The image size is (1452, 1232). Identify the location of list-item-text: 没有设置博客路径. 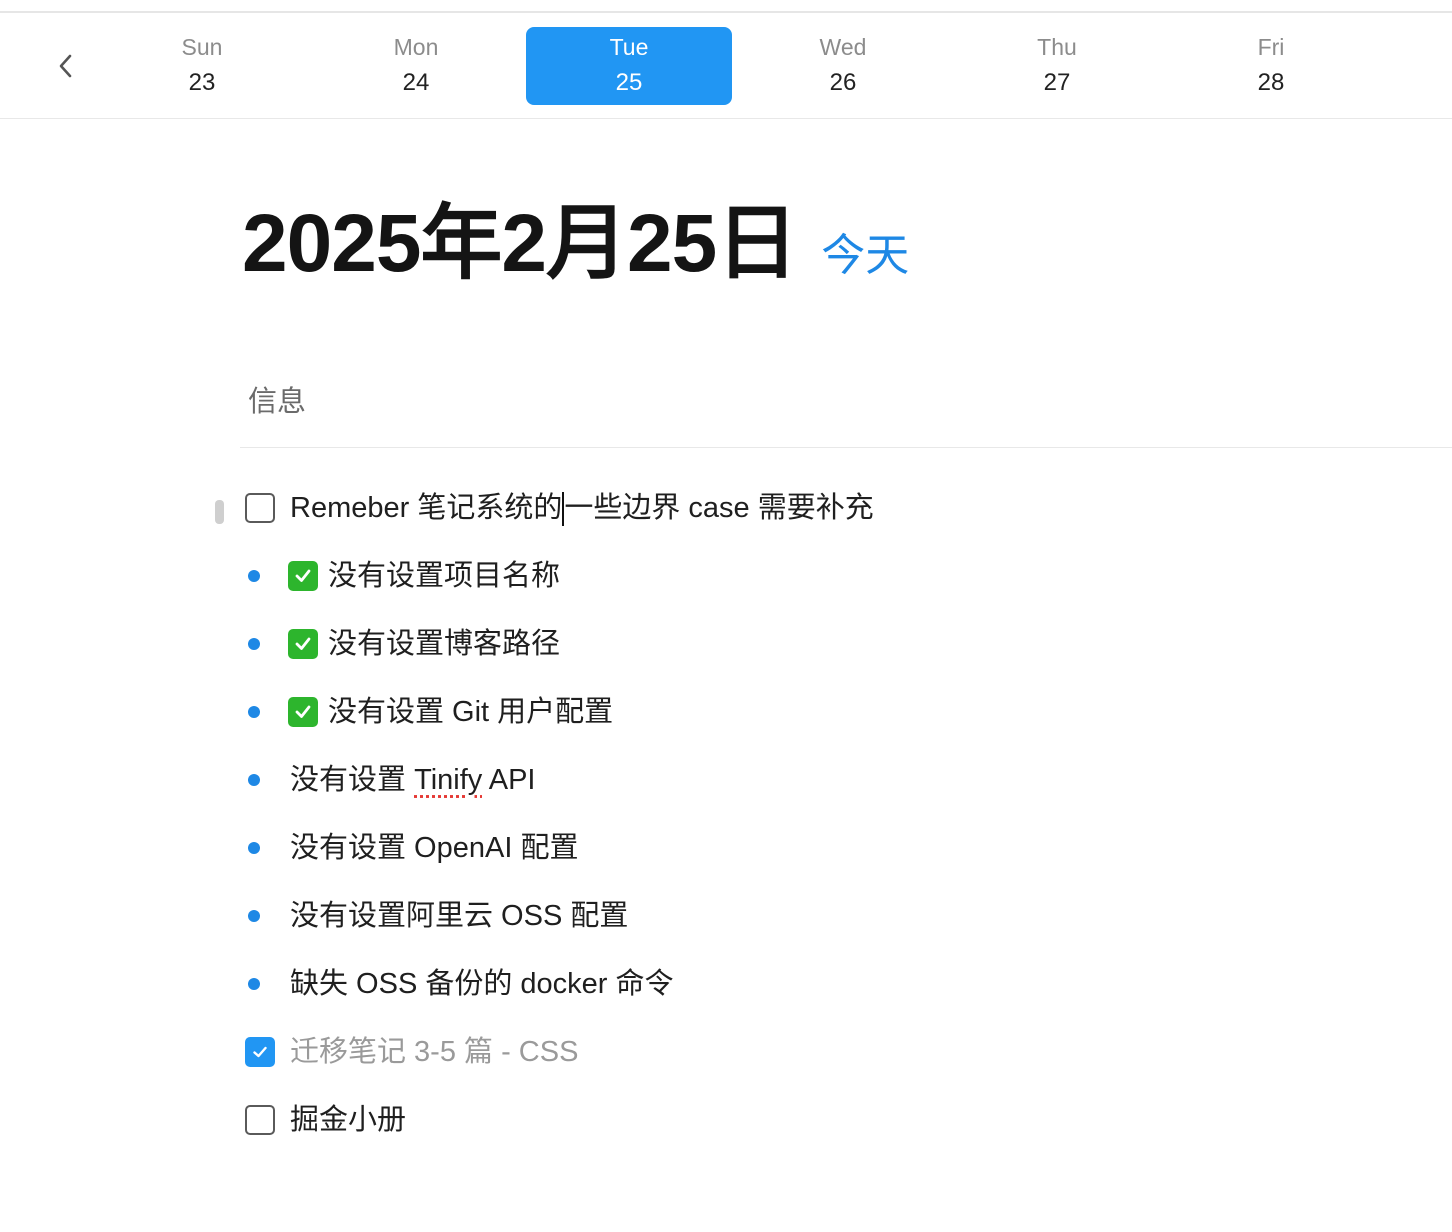
(444, 644).